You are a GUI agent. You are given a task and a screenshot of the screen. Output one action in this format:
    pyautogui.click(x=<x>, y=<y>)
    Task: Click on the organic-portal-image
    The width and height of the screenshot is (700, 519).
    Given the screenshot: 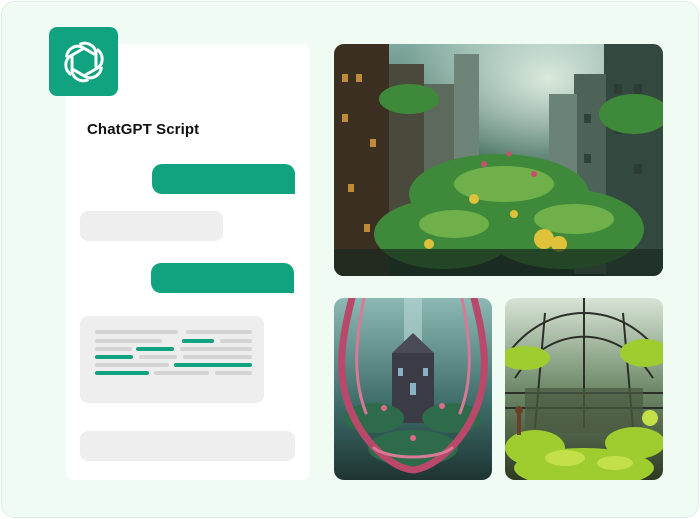 What is the action you would take?
    pyautogui.click(x=413, y=389)
    